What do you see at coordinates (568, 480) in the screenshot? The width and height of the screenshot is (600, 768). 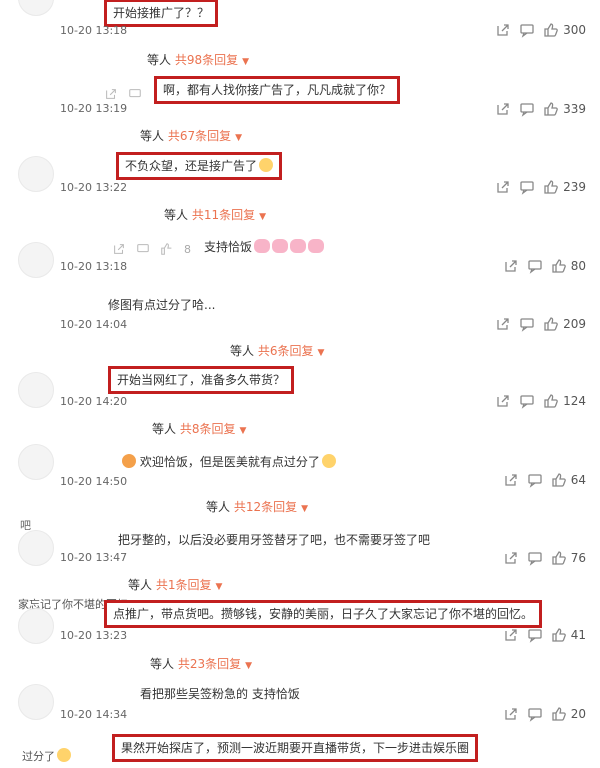 I see `like-button: 64` at bounding box center [568, 480].